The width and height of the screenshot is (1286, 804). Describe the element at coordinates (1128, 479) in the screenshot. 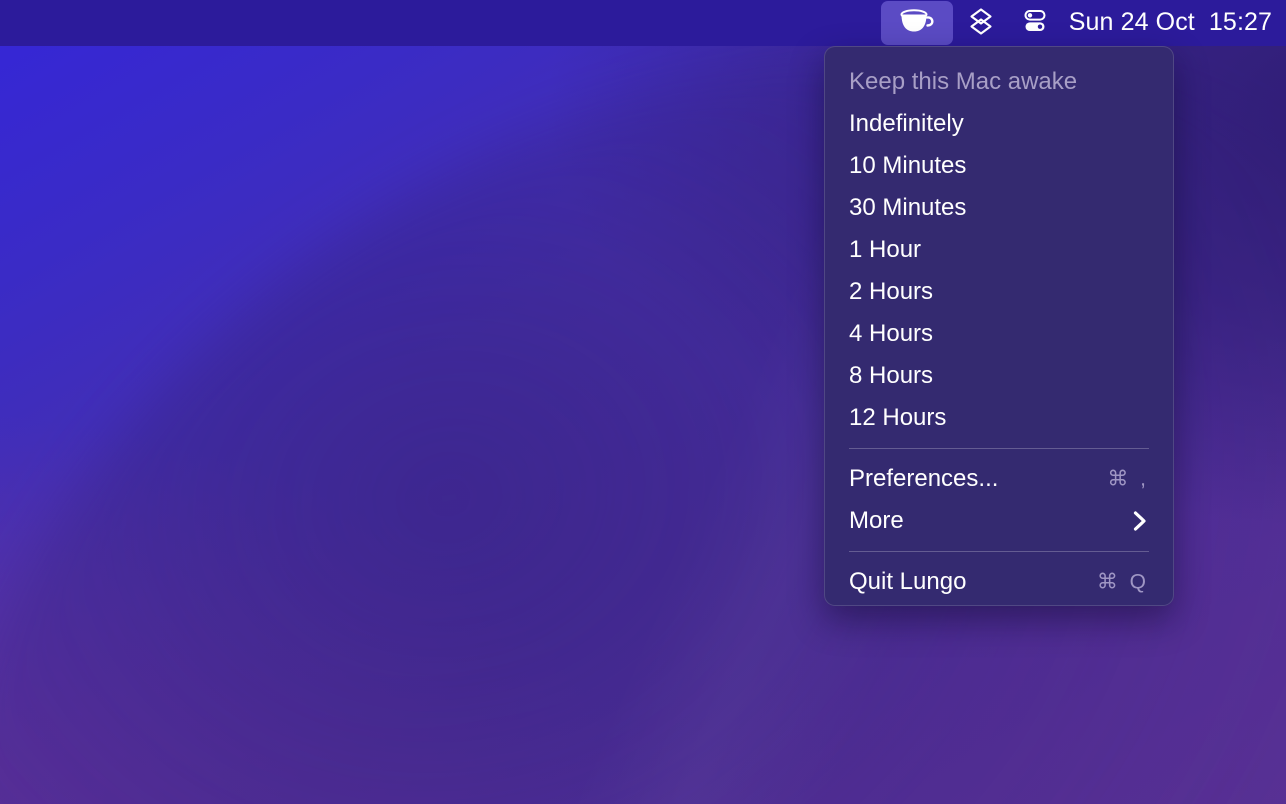

I see `menu-item-shortcut: ⌘ ,` at that location.